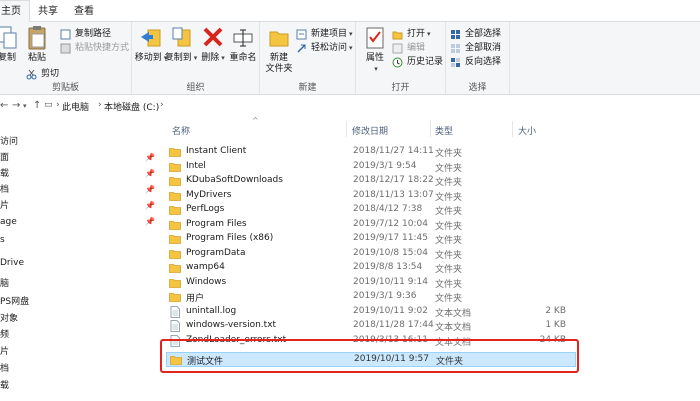 This screenshot has width=700, height=401. What do you see at coordinates (444, 130) in the screenshot?
I see `column-header-type: 类型` at bounding box center [444, 130].